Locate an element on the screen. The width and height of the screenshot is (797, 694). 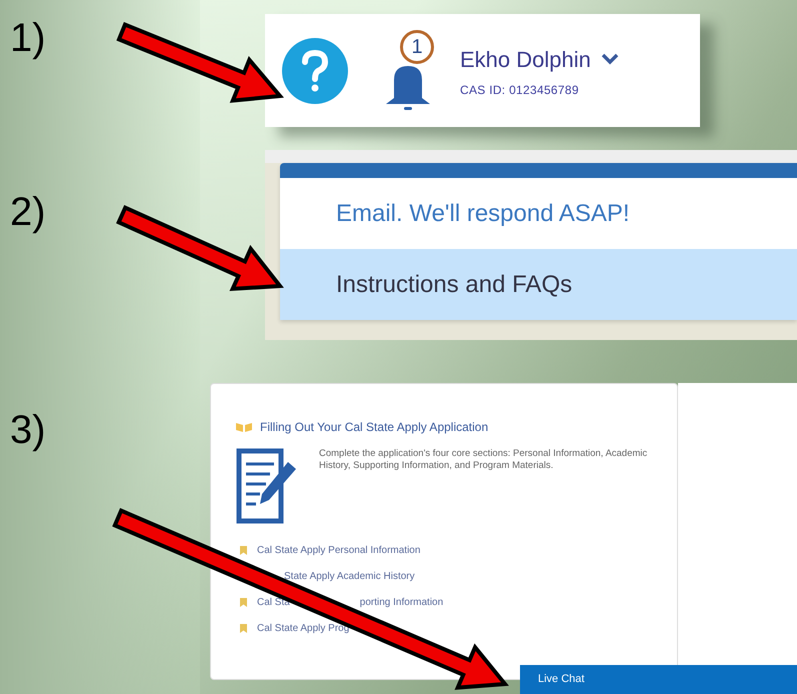
chevron-down-icon is located at coordinates (609, 59).